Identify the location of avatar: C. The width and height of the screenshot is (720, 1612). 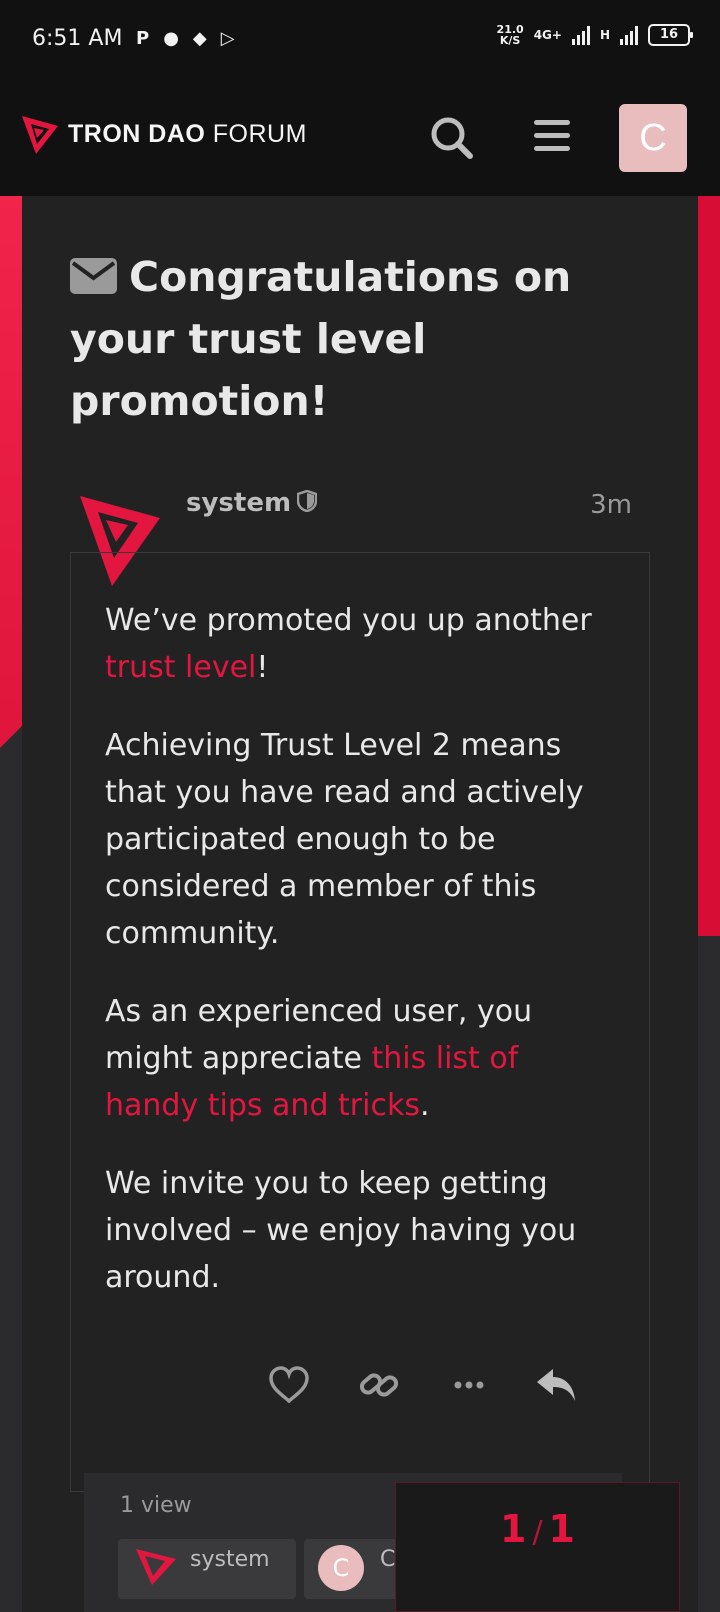
(341, 1568).